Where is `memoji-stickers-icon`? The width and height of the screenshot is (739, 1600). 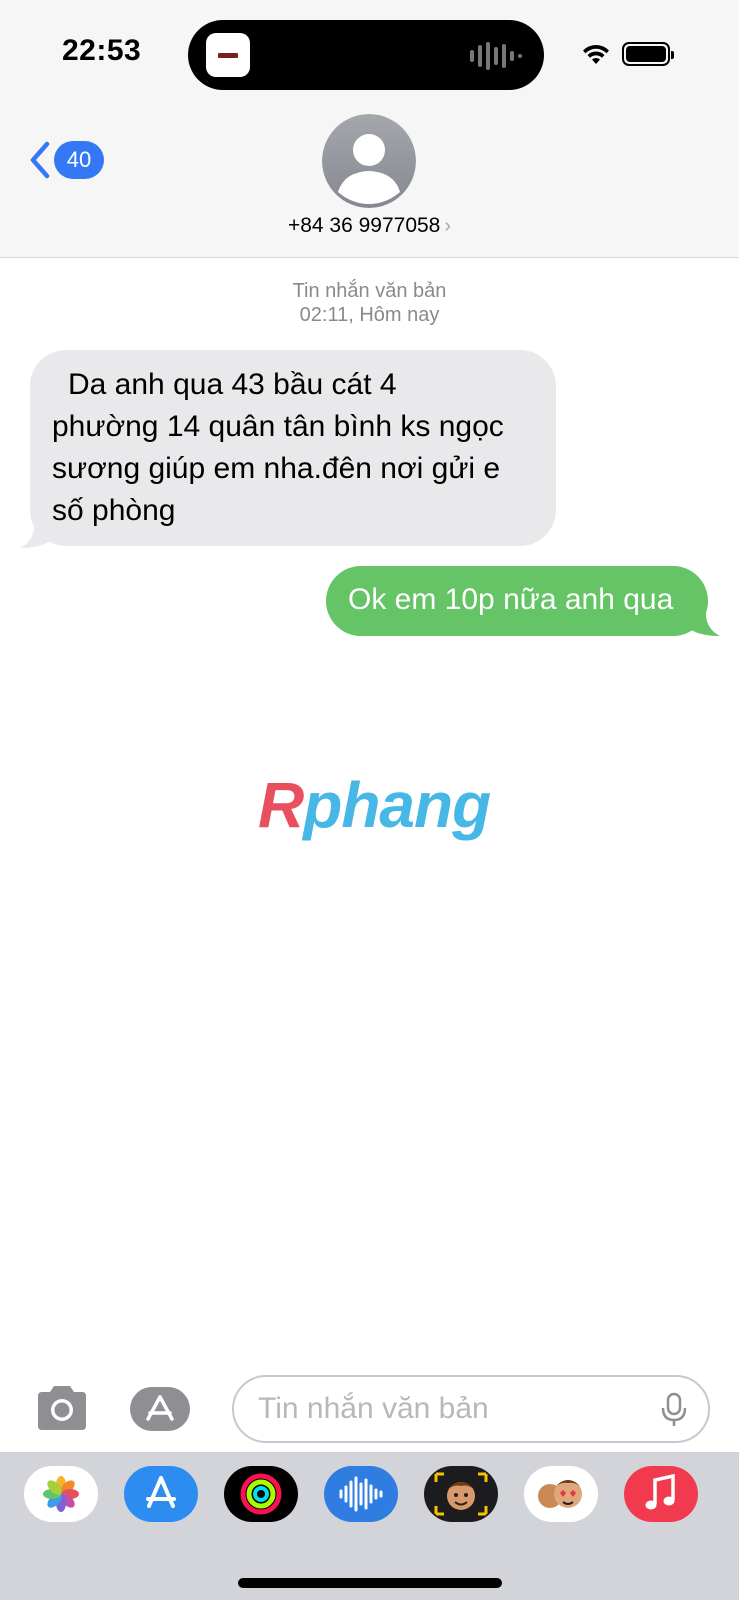 memoji-stickers-icon is located at coordinates (561, 1494).